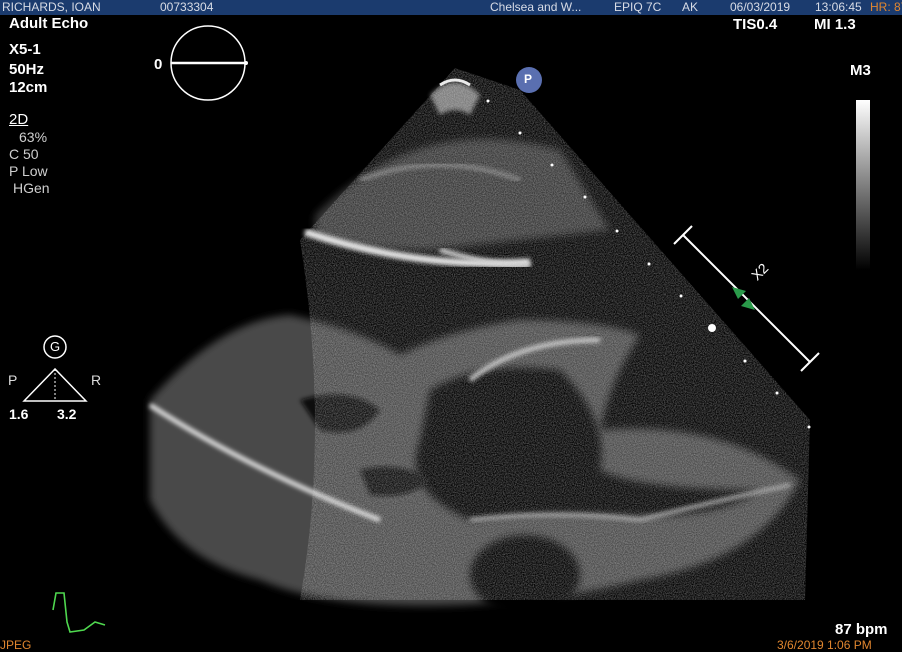  What do you see at coordinates (31, 188) in the screenshot?
I see `frequency-value: HGen` at bounding box center [31, 188].